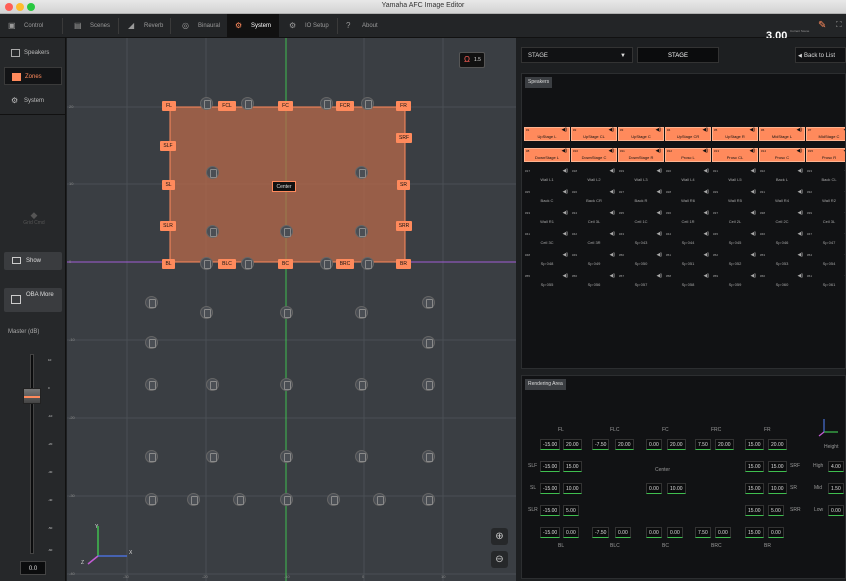 This screenshot has height=581, width=846. Describe the element at coordinates (571, 510) in the screenshot. I see `render-slr-y: 5.00` at that location.